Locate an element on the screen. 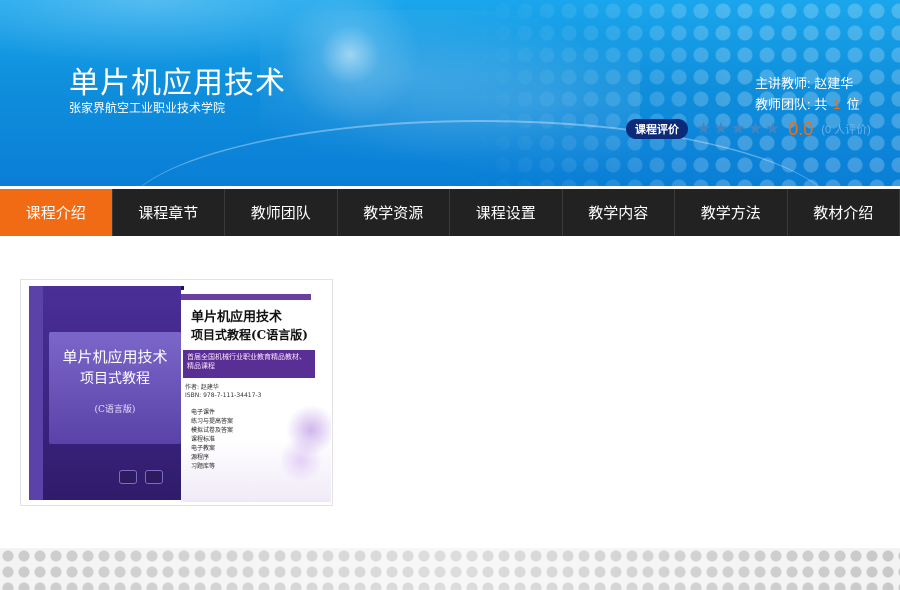 Image resolution: width=900 pixels, height=590 pixels. list-item: 课程标准 is located at coordinates (203, 439).